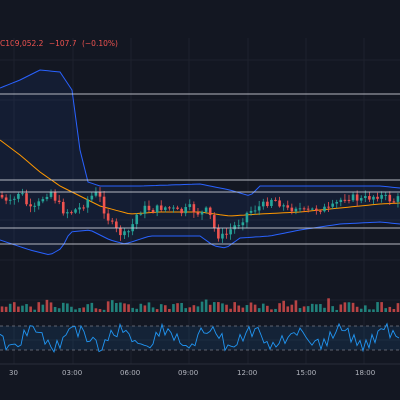 This screenshot has height=400, width=400. Describe the element at coordinates (130, 373) in the screenshot. I see `time-label-2: 06:00` at that location.